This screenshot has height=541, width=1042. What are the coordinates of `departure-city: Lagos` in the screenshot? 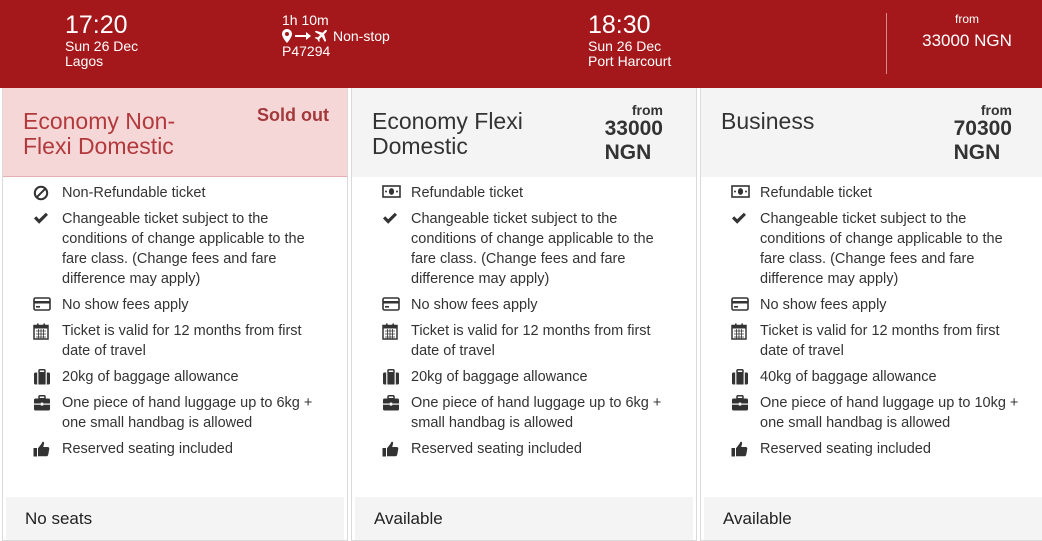 It's located at (84, 61).